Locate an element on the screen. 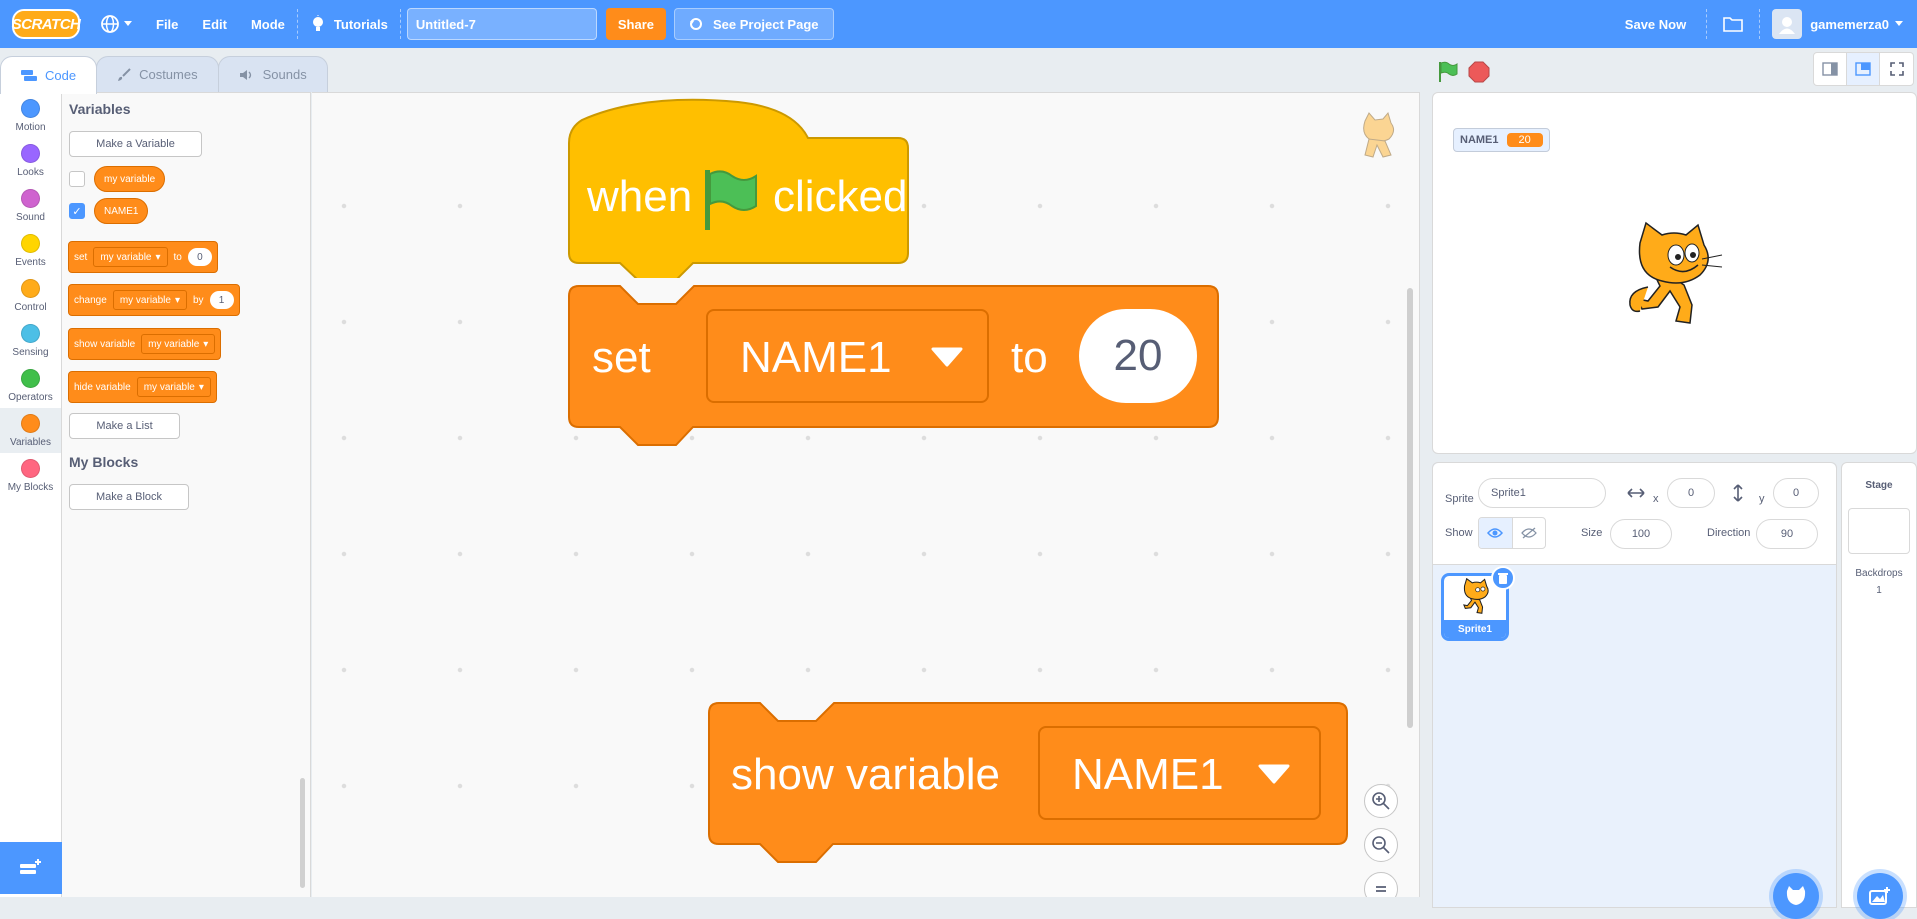 This screenshot has height=919, width=1917. avatar is located at coordinates (1787, 24).